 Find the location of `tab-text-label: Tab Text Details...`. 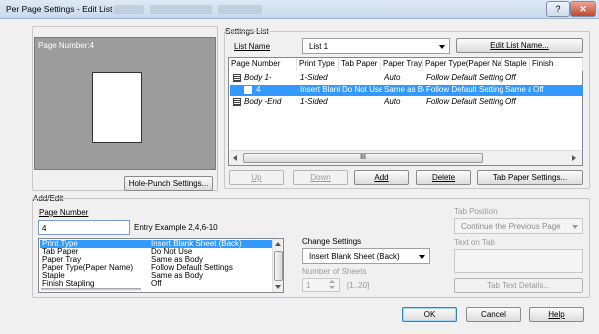

tab-text-label: Tab Text Details... is located at coordinates (518, 285).